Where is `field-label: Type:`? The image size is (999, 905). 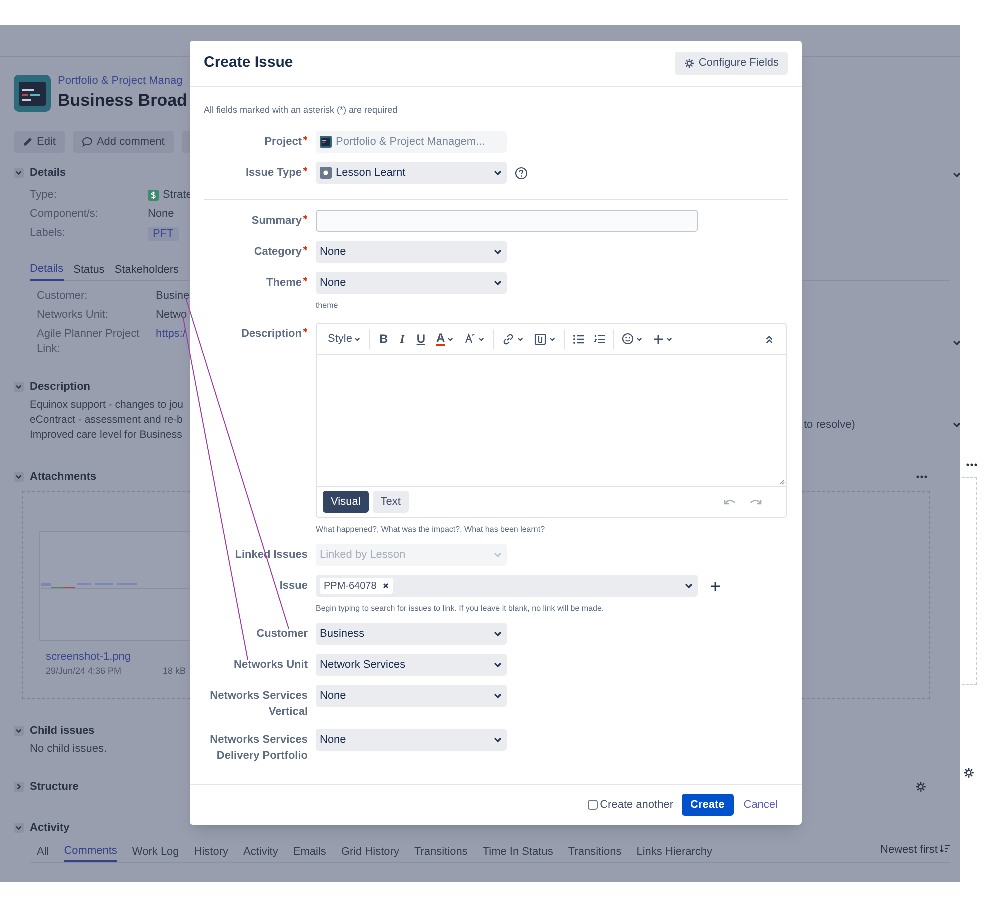
field-label: Type: is located at coordinates (44, 196).